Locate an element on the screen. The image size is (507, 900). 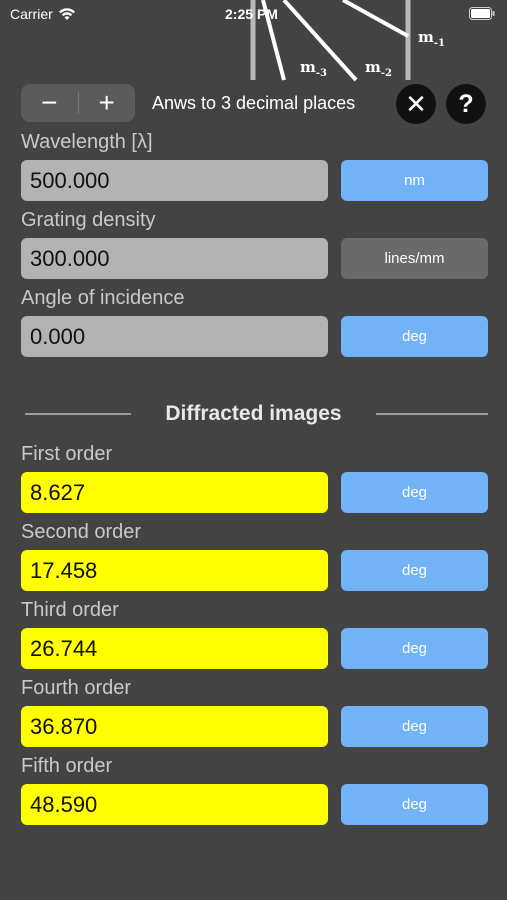
fifth-order-unit-button: deg is located at coordinates (414, 804).